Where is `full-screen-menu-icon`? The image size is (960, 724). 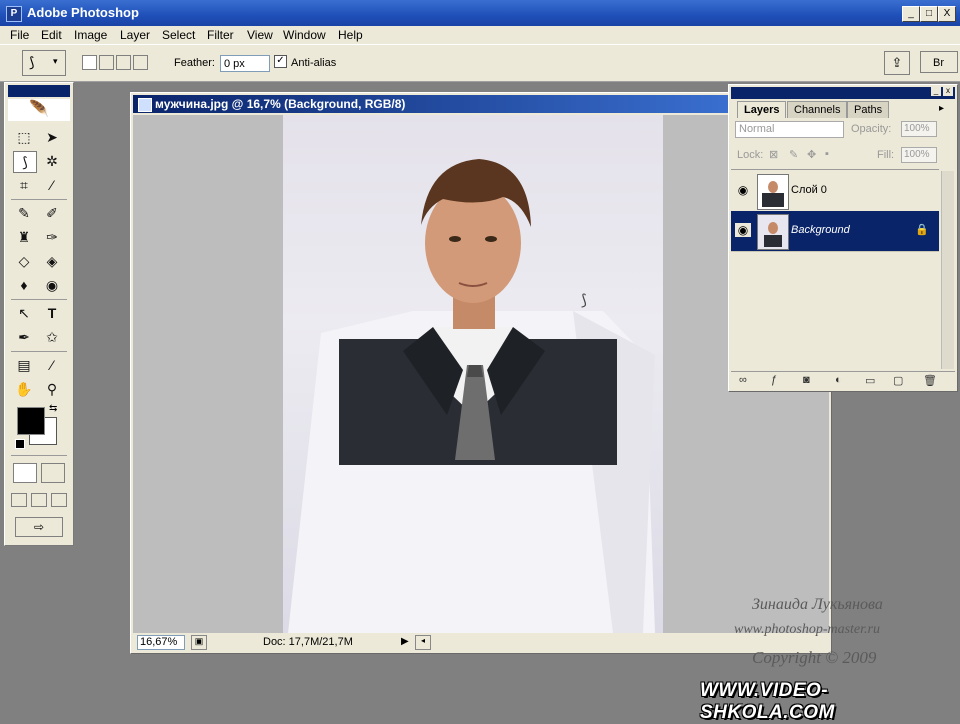
full-screen-menu-icon is located at coordinates (39, 500).